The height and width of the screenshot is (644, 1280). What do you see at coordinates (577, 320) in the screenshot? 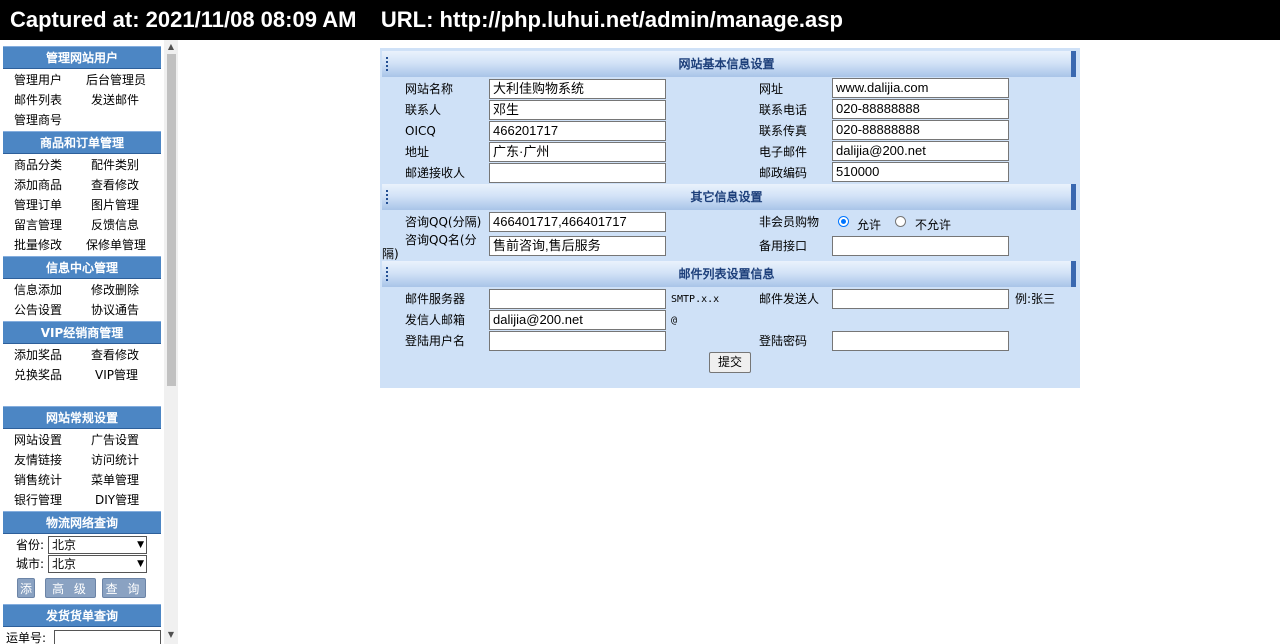
I see `from-email-field: dalijia@200.net` at bounding box center [577, 320].